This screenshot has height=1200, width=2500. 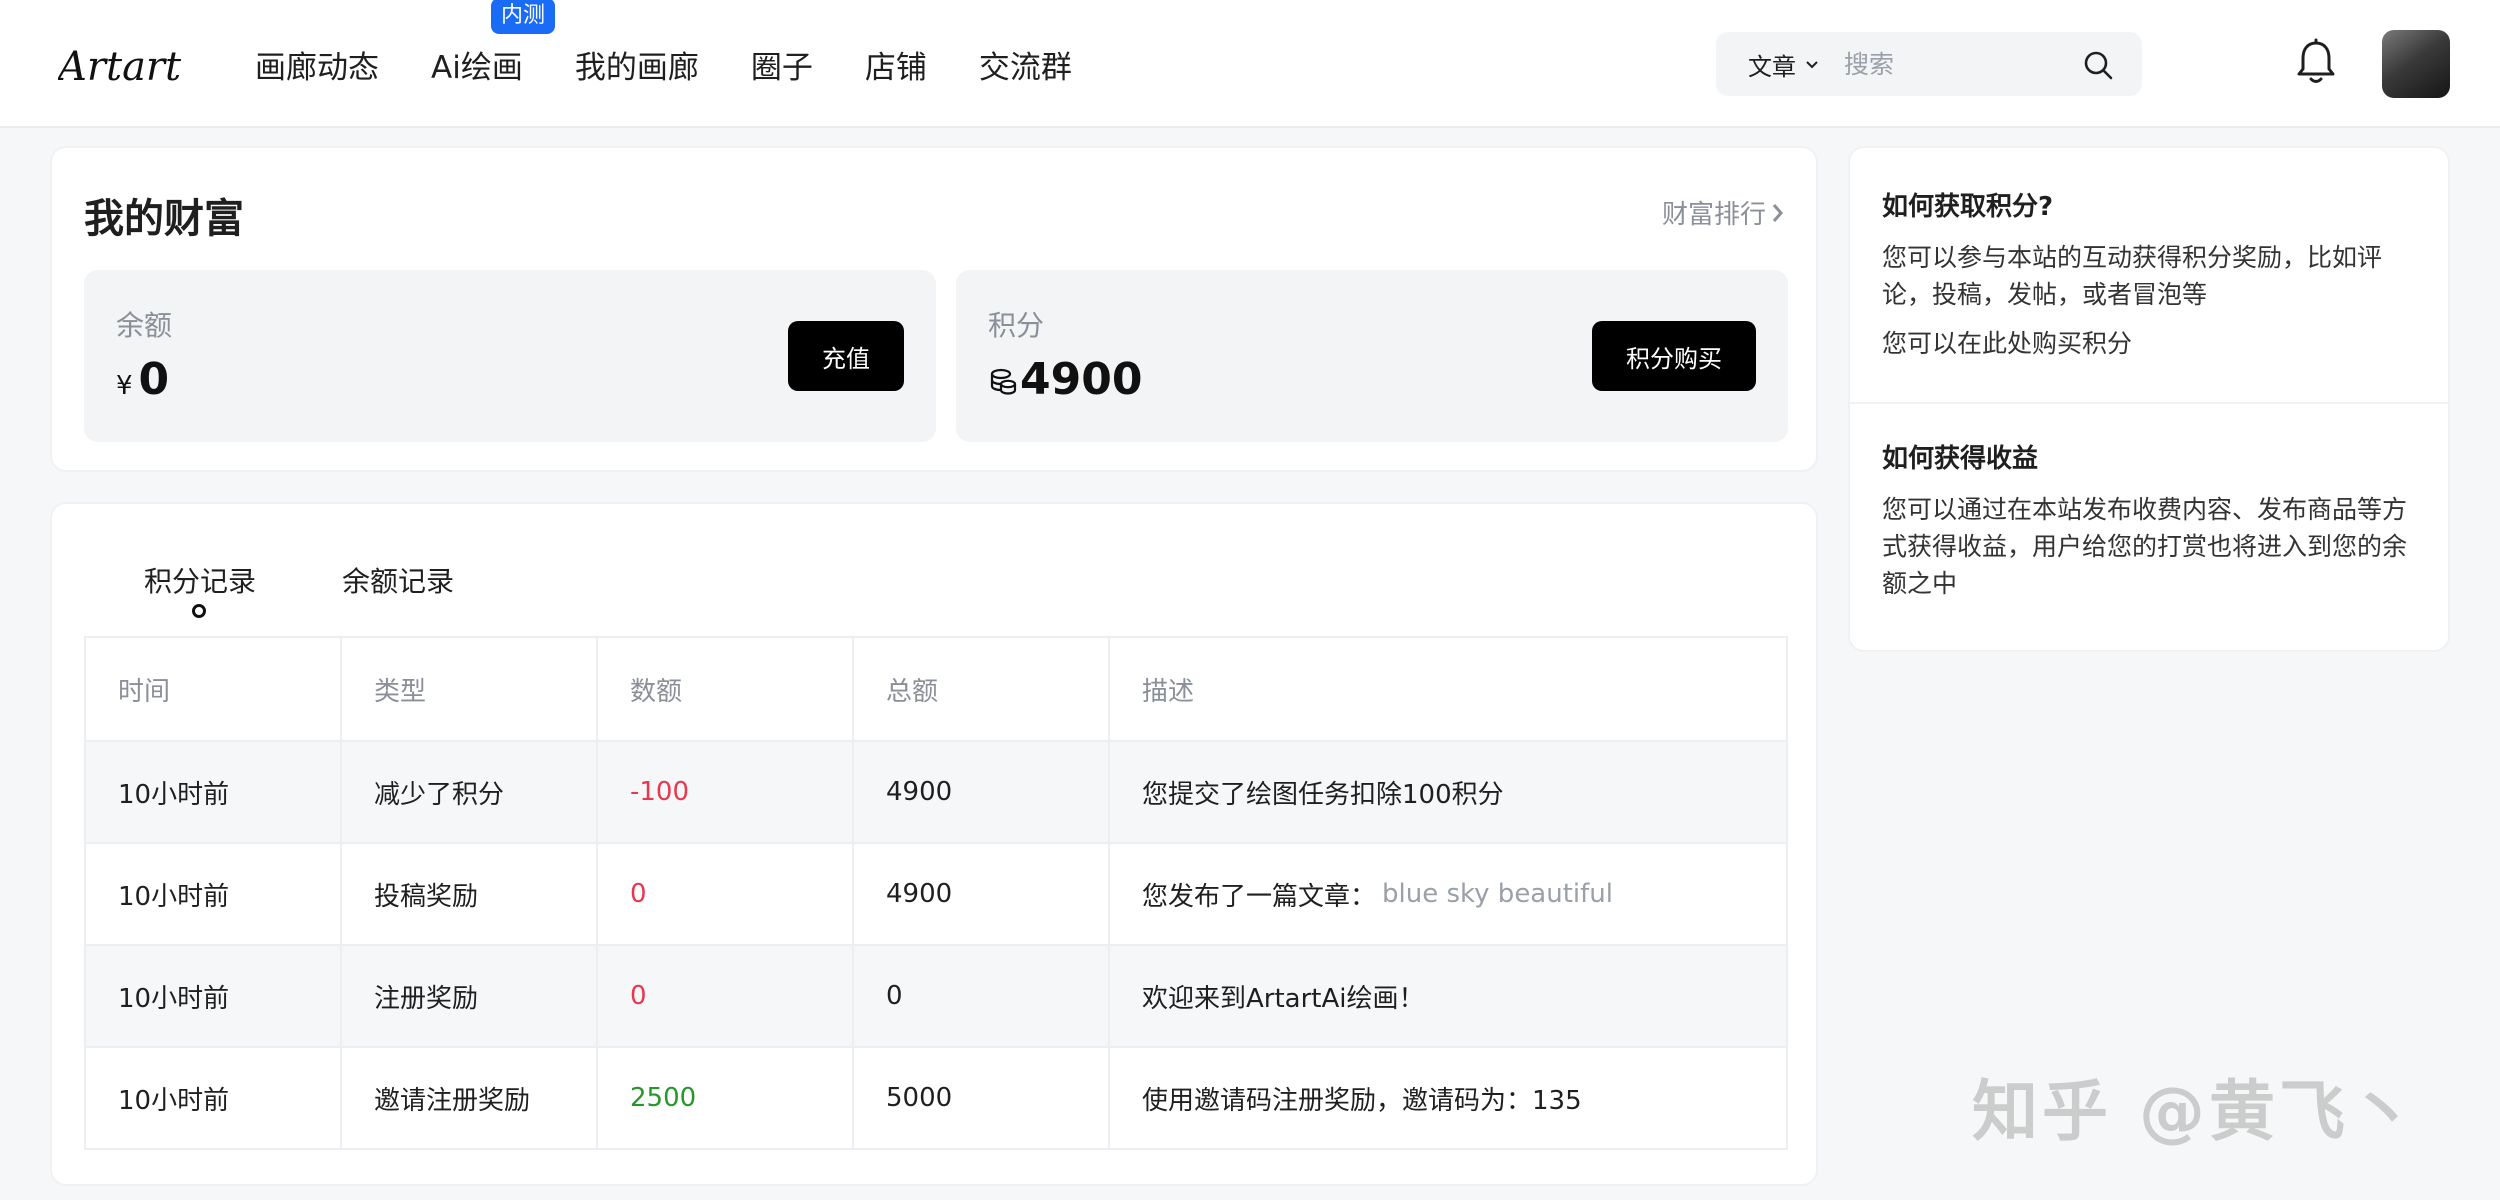 I want to click on beta-badge: 内测, so click(x=523, y=17).